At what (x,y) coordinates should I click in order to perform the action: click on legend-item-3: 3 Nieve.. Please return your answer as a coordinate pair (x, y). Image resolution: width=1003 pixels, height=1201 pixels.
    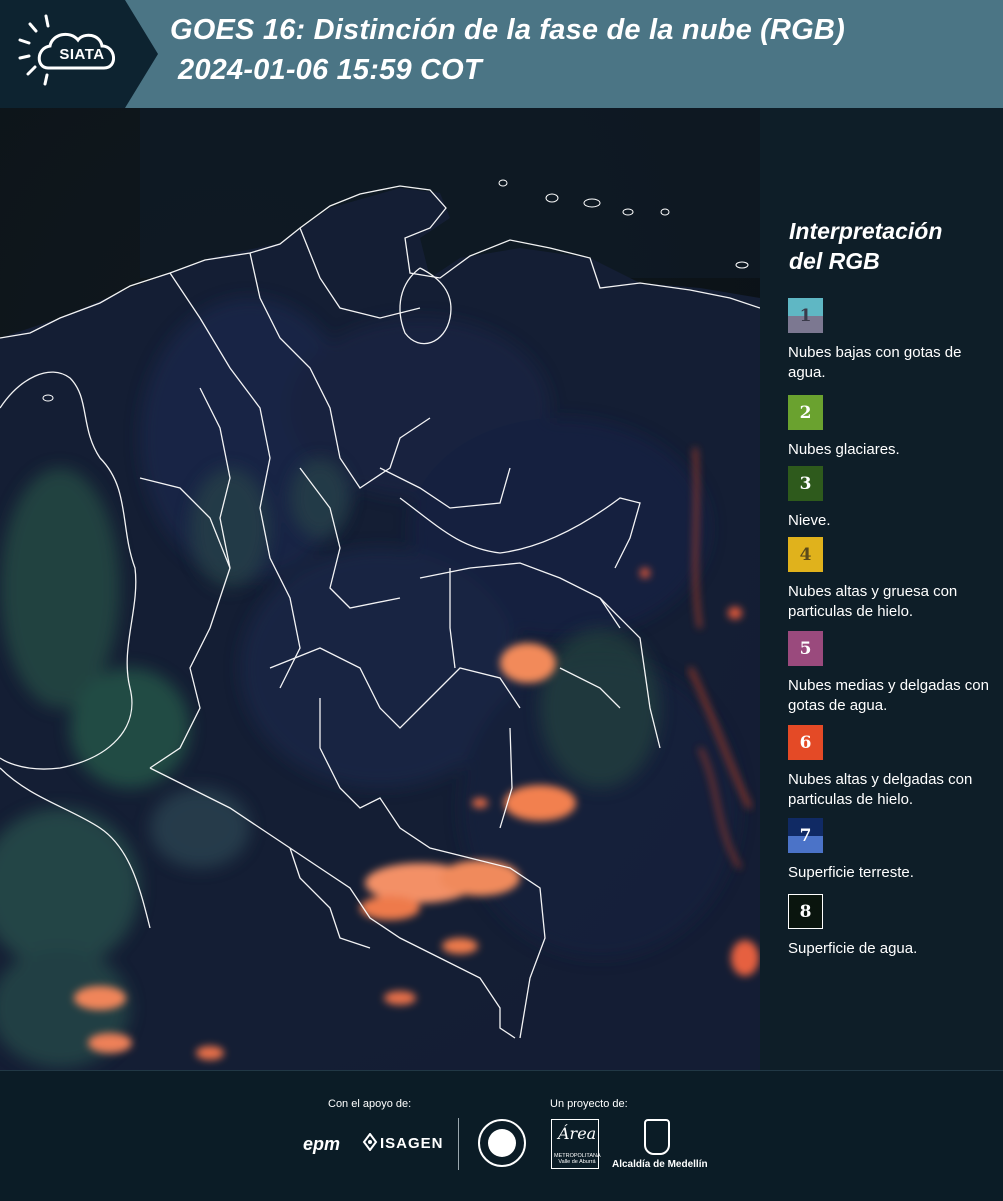
    Looking at the image, I should click on (893, 498).